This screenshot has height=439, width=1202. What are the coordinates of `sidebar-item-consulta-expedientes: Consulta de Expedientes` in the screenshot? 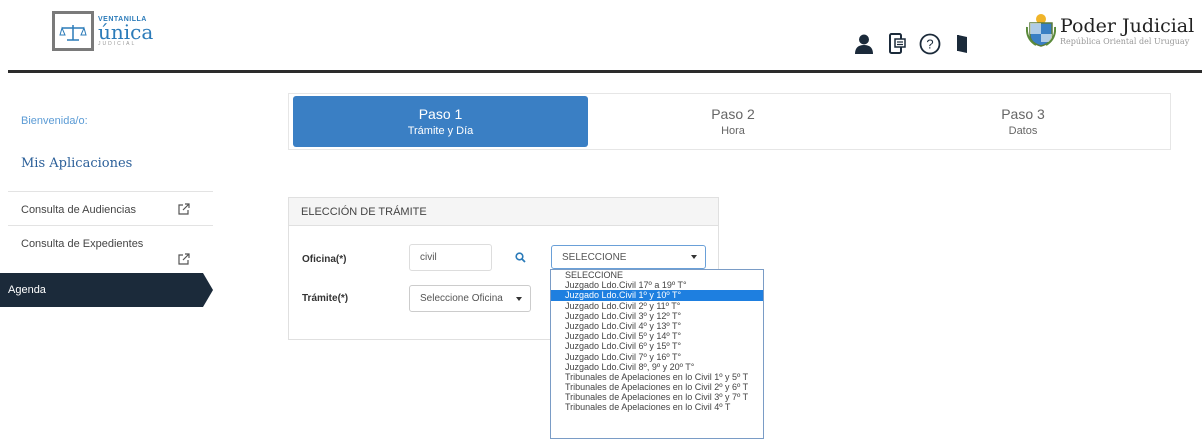 It's located at (82, 244).